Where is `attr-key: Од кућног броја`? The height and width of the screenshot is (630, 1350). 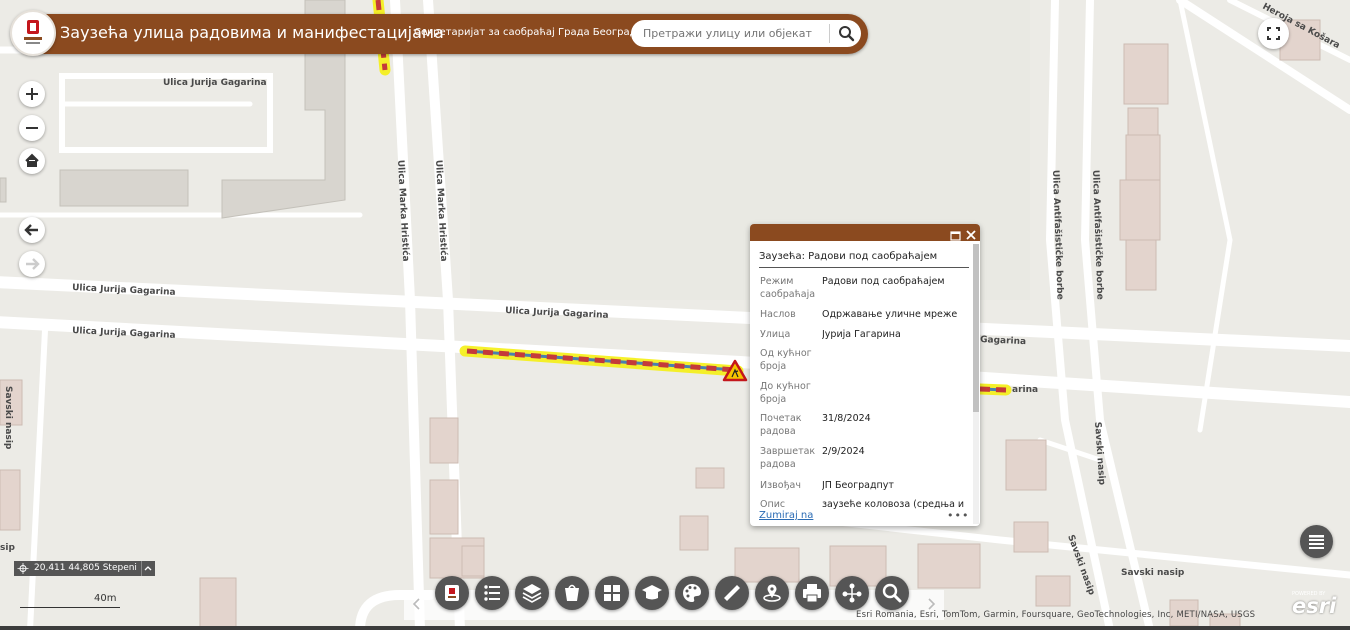 attr-key: Од кућног броја is located at coordinates (786, 360).